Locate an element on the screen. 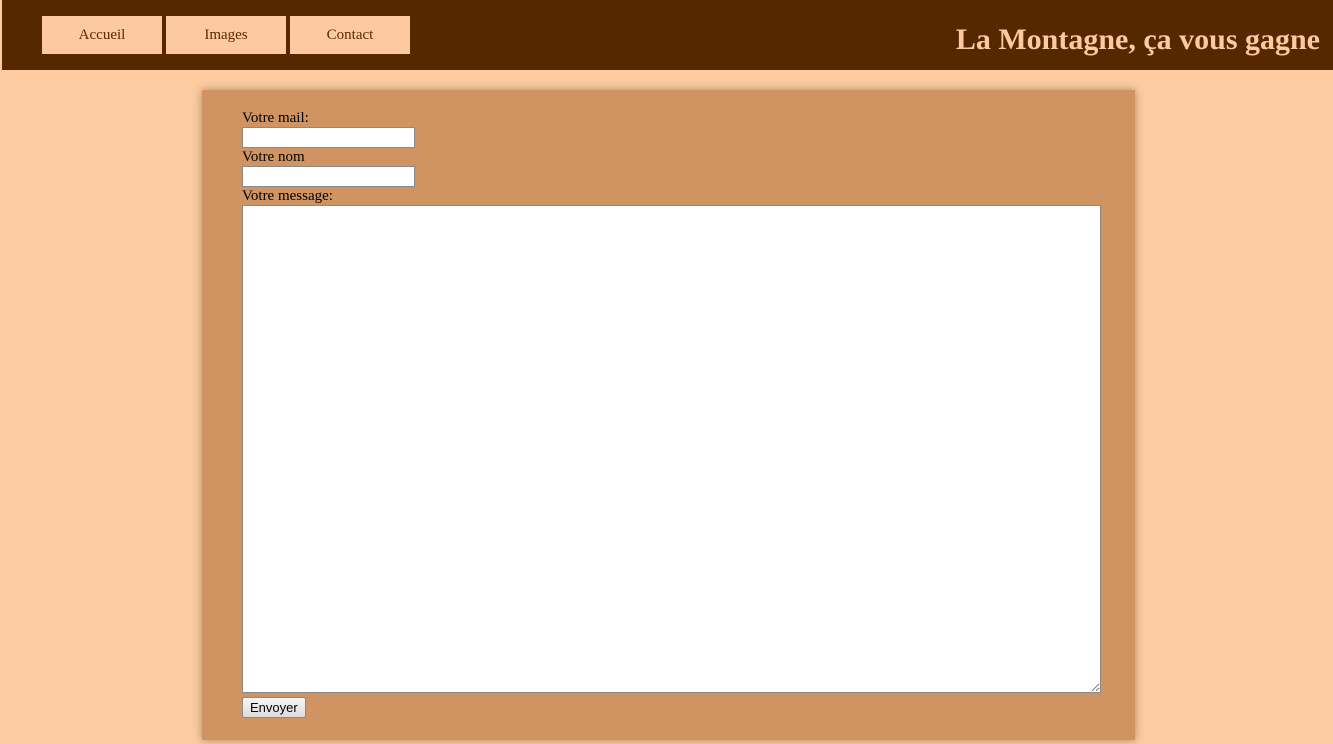 The image size is (1333, 744). email-label: Votre mail: is located at coordinates (275, 118).